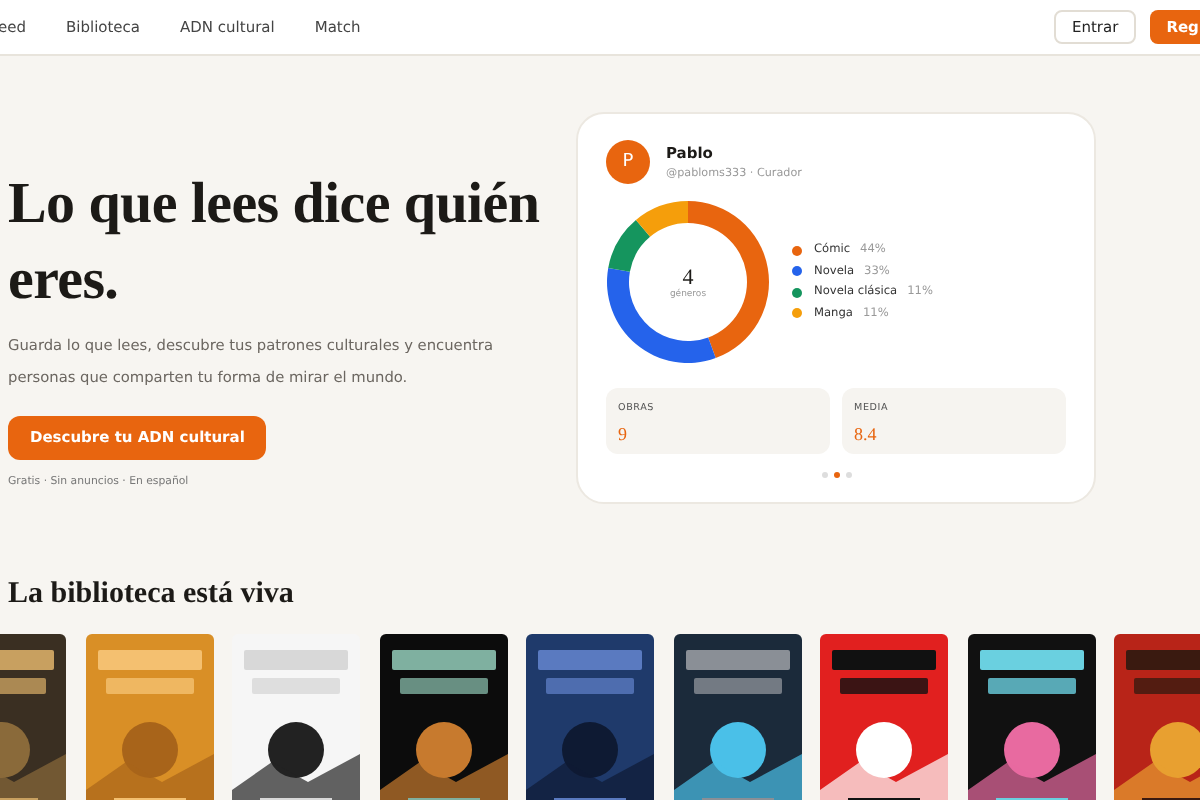  What do you see at coordinates (275, 243) in the screenshot?
I see `hero-title: Lo que lees dice quién eres.` at bounding box center [275, 243].